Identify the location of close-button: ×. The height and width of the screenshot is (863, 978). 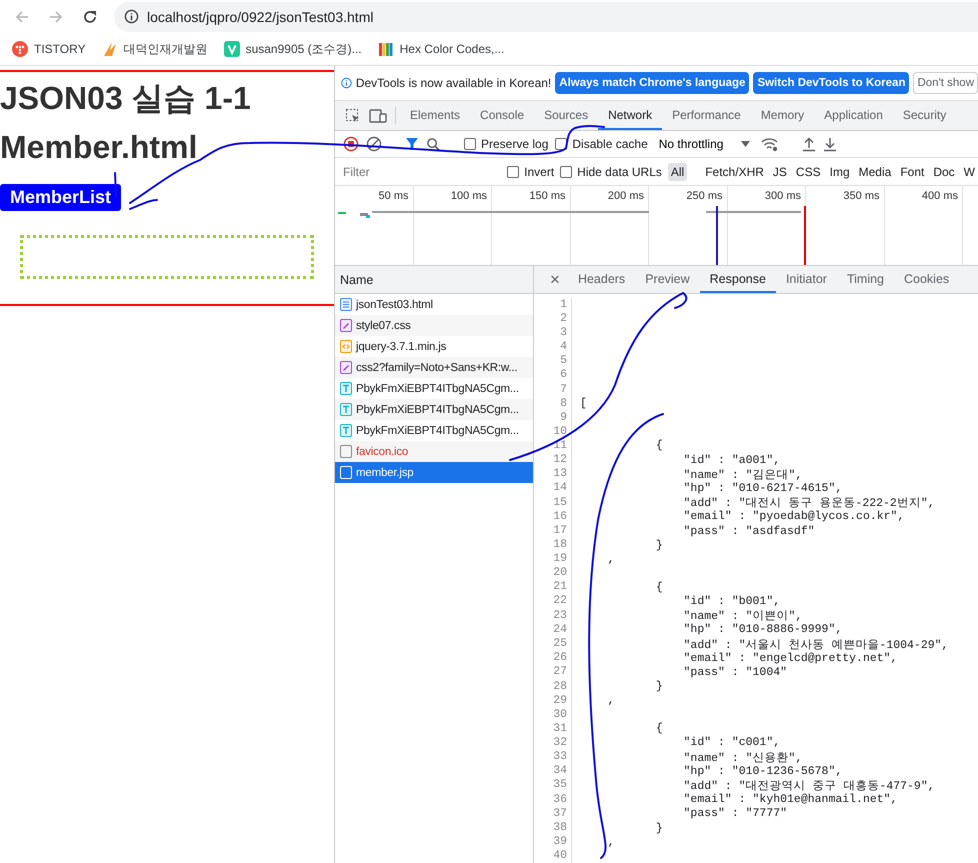
(555, 279).